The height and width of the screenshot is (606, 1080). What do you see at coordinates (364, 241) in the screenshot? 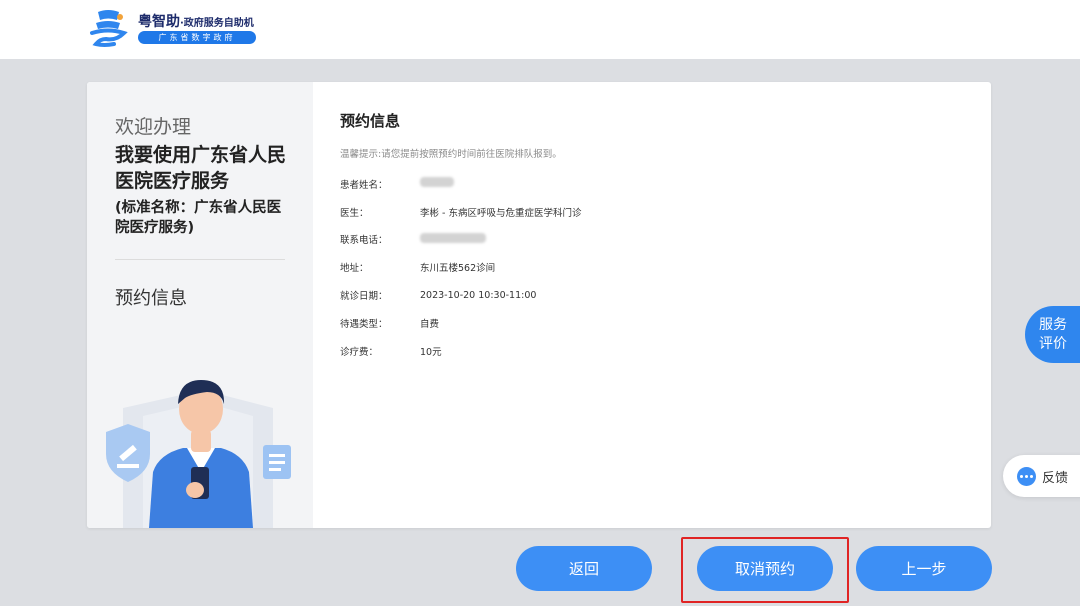
I see `field-label: 联系电话：` at bounding box center [364, 241].